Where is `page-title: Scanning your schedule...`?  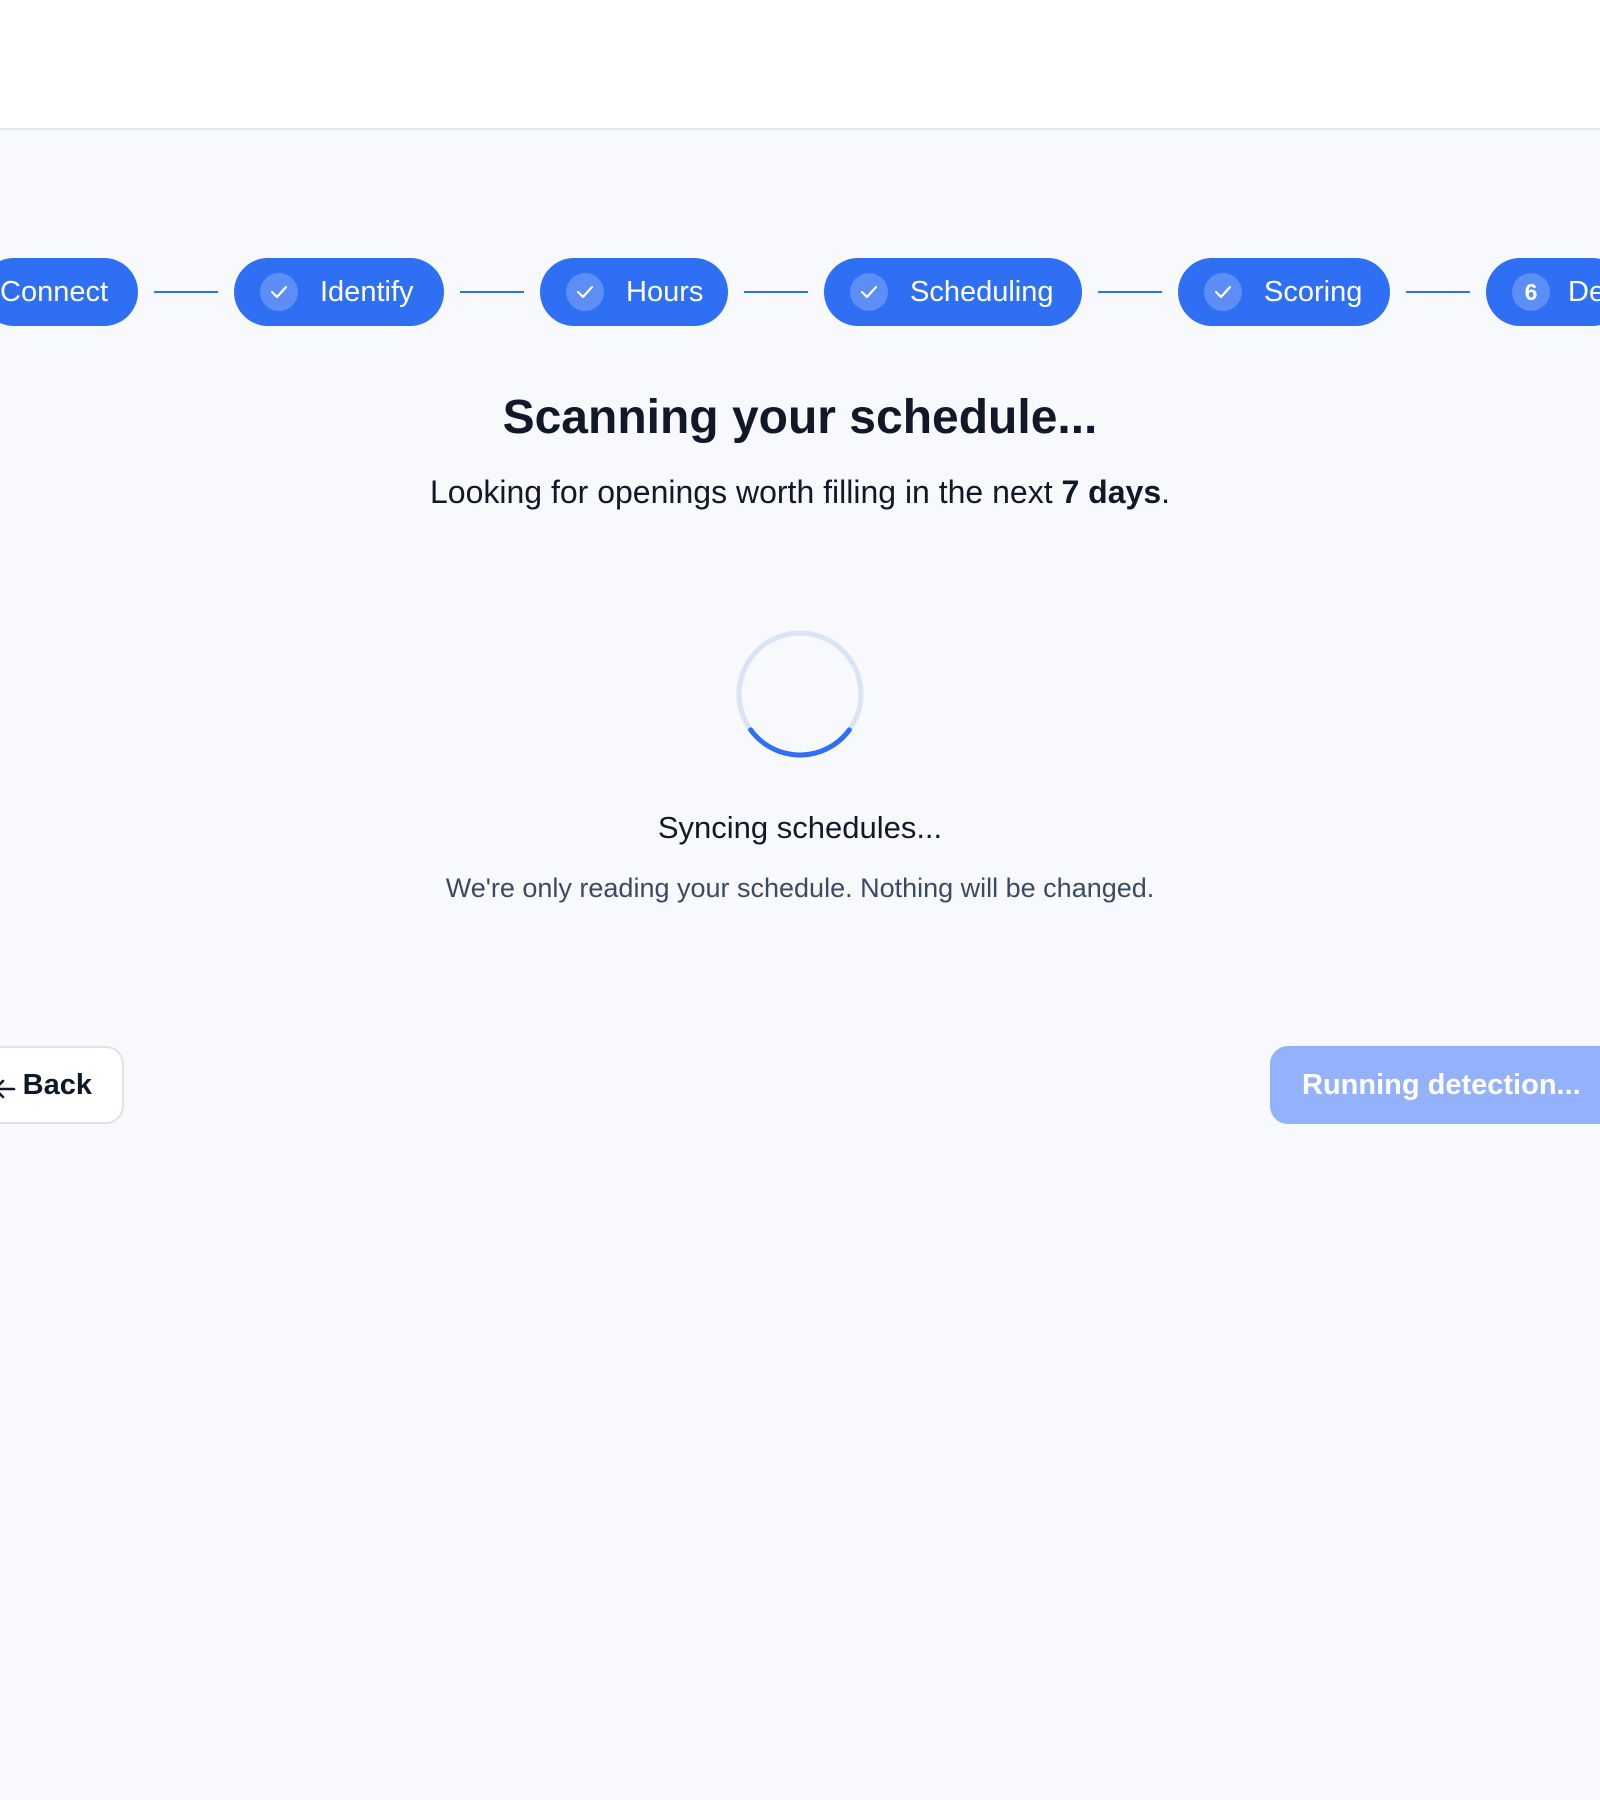 page-title: Scanning your schedule... is located at coordinates (800, 417).